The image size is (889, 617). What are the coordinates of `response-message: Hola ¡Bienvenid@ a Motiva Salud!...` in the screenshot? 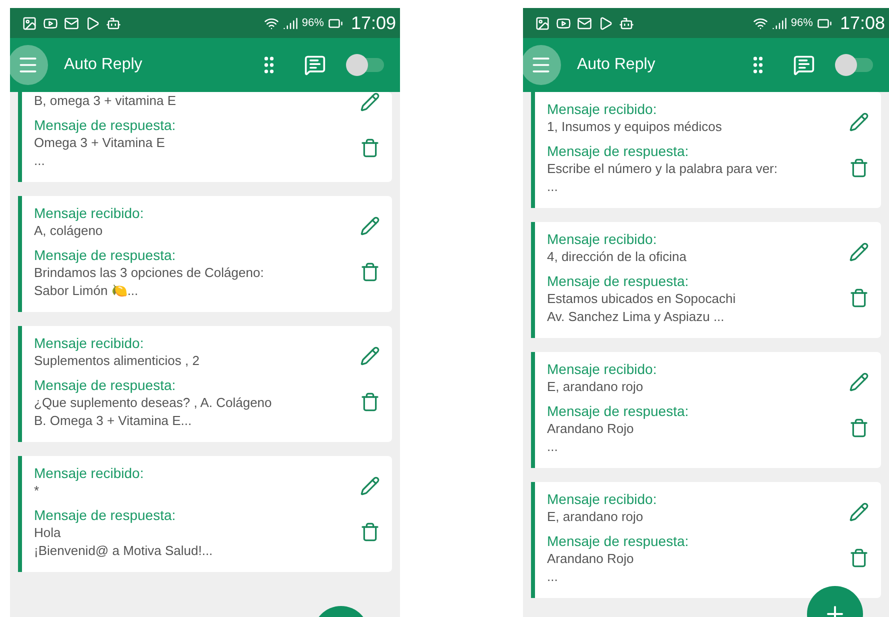 It's located at (124, 542).